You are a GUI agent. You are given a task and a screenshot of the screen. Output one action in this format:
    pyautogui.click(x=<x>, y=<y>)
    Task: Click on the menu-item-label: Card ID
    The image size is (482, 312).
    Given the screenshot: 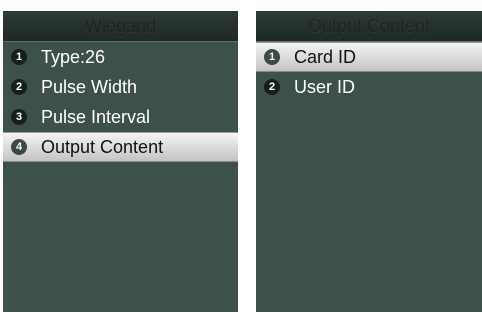 What is the action you would take?
    pyautogui.click(x=325, y=56)
    